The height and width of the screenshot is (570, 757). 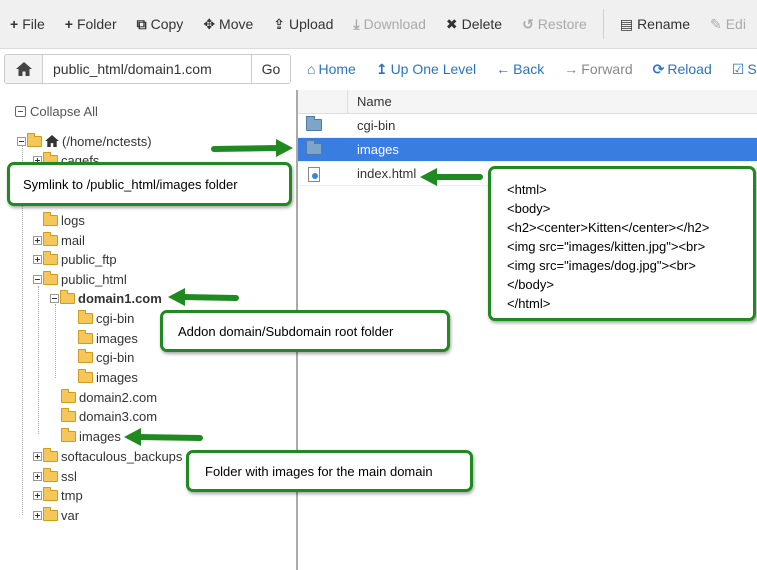 What do you see at coordinates (428, 177) in the screenshot?
I see `arrow-to-index-html` at bounding box center [428, 177].